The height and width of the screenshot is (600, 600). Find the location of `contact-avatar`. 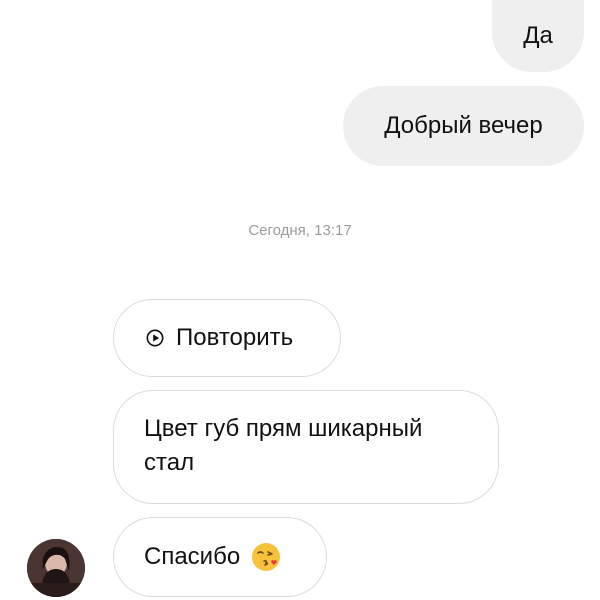

contact-avatar is located at coordinates (56, 568).